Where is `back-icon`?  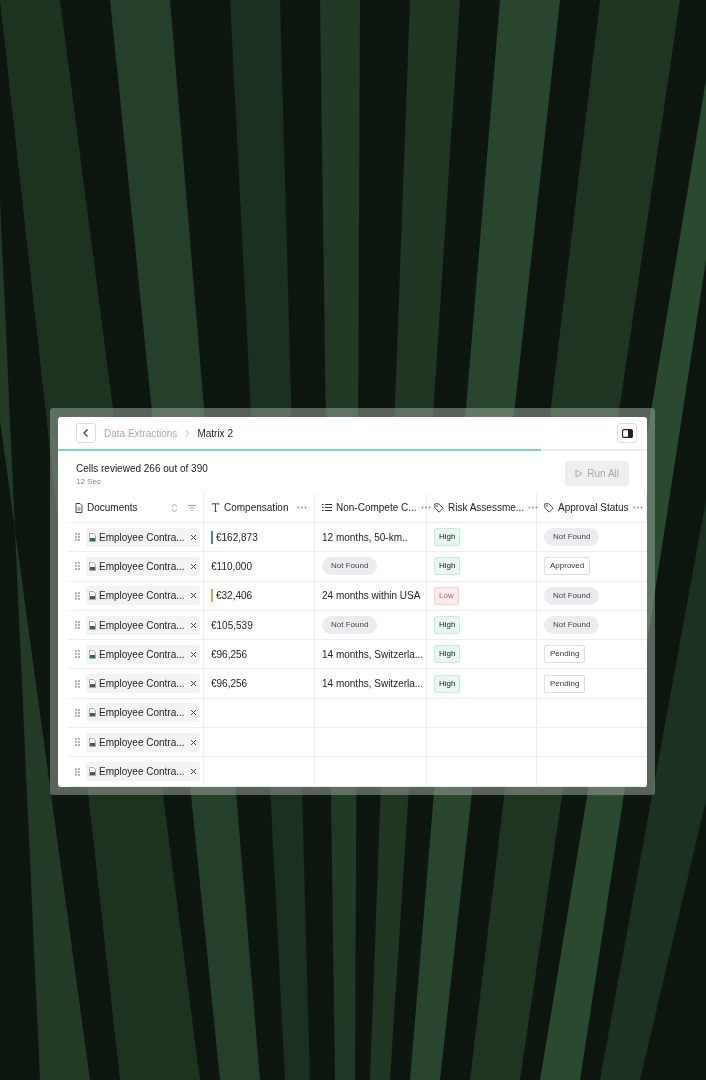 back-icon is located at coordinates (86, 433).